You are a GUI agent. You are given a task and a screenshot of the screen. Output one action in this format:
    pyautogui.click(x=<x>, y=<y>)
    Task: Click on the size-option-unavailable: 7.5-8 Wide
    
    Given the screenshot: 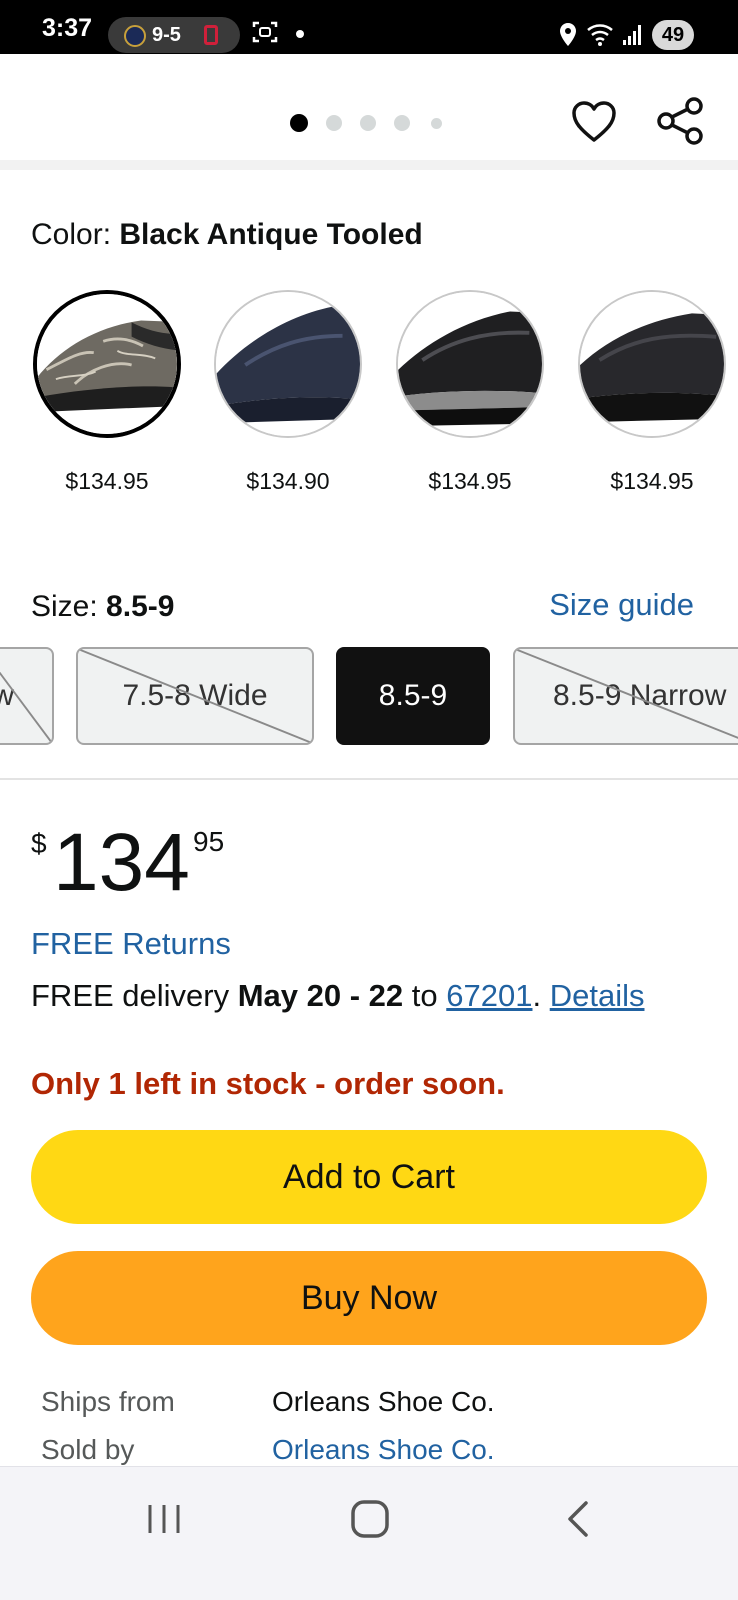 What is the action you would take?
    pyautogui.click(x=195, y=696)
    